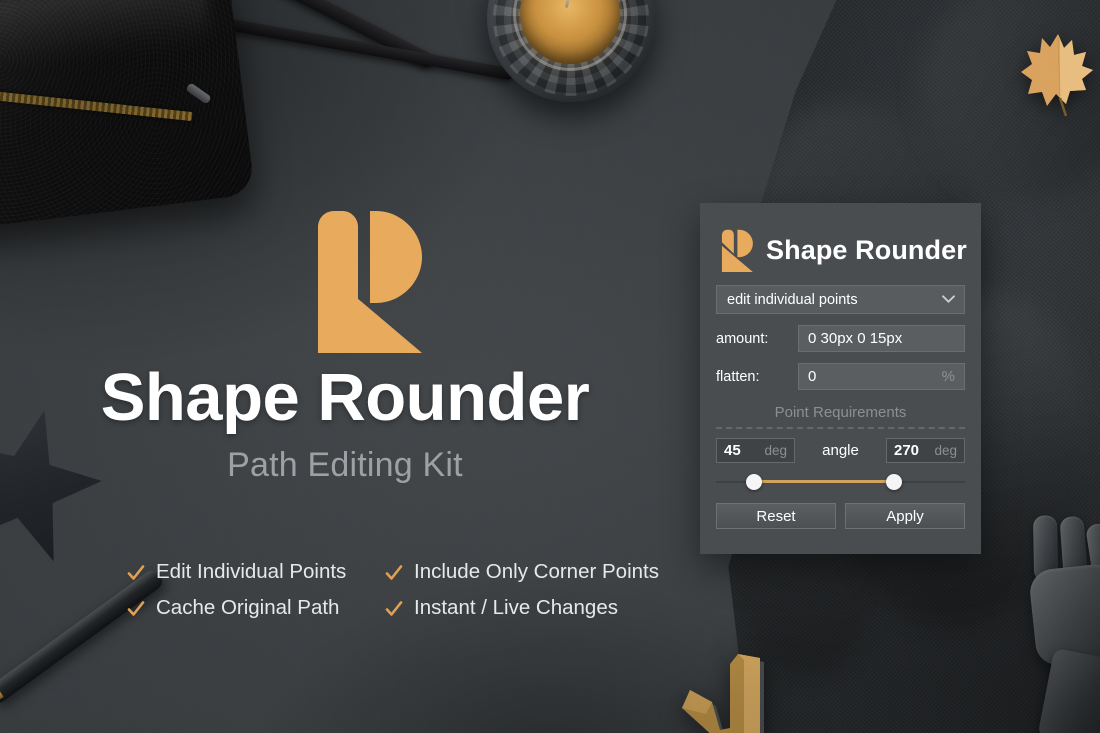 The image size is (1100, 733). What do you see at coordinates (738, 376) in the screenshot?
I see `flatten-label: flatten:` at bounding box center [738, 376].